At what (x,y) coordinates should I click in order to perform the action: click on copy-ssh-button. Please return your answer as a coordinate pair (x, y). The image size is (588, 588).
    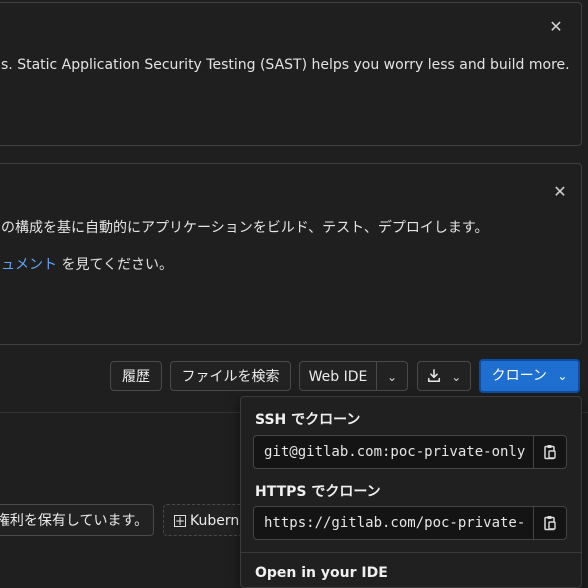
    Looking at the image, I should click on (549, 452).